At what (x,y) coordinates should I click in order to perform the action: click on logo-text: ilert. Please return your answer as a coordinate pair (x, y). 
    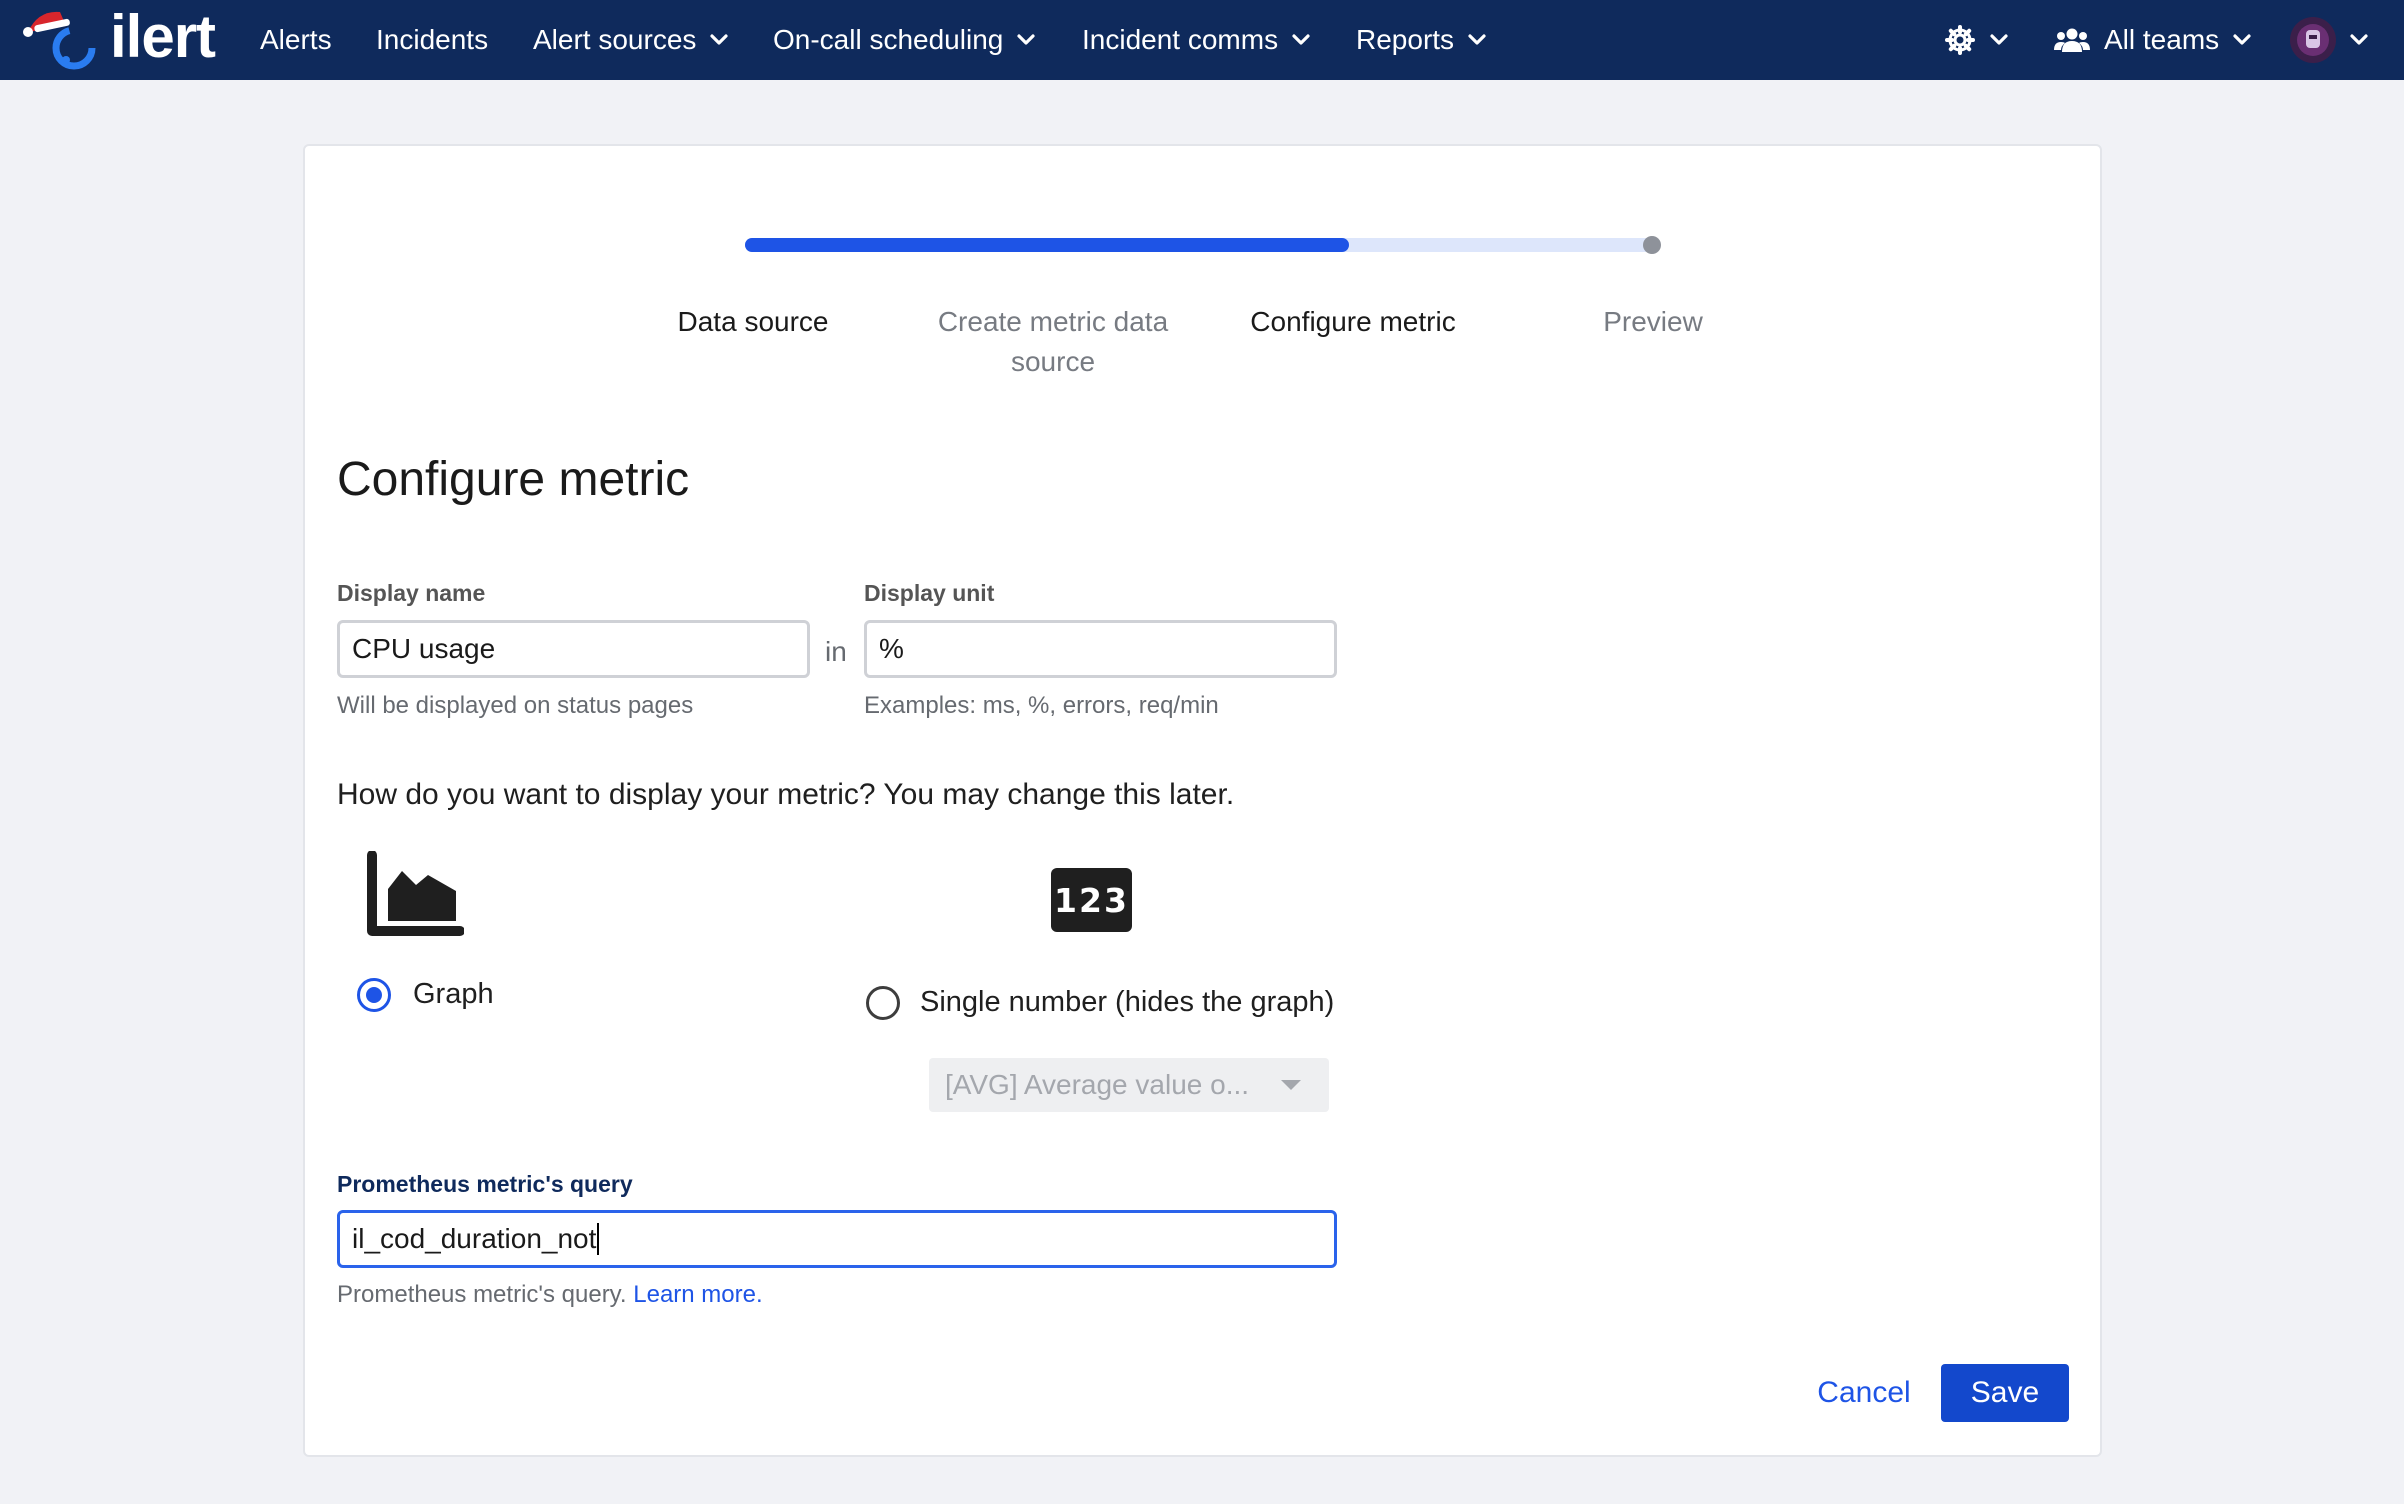
    Looking at the image, I should click on (163, 36).